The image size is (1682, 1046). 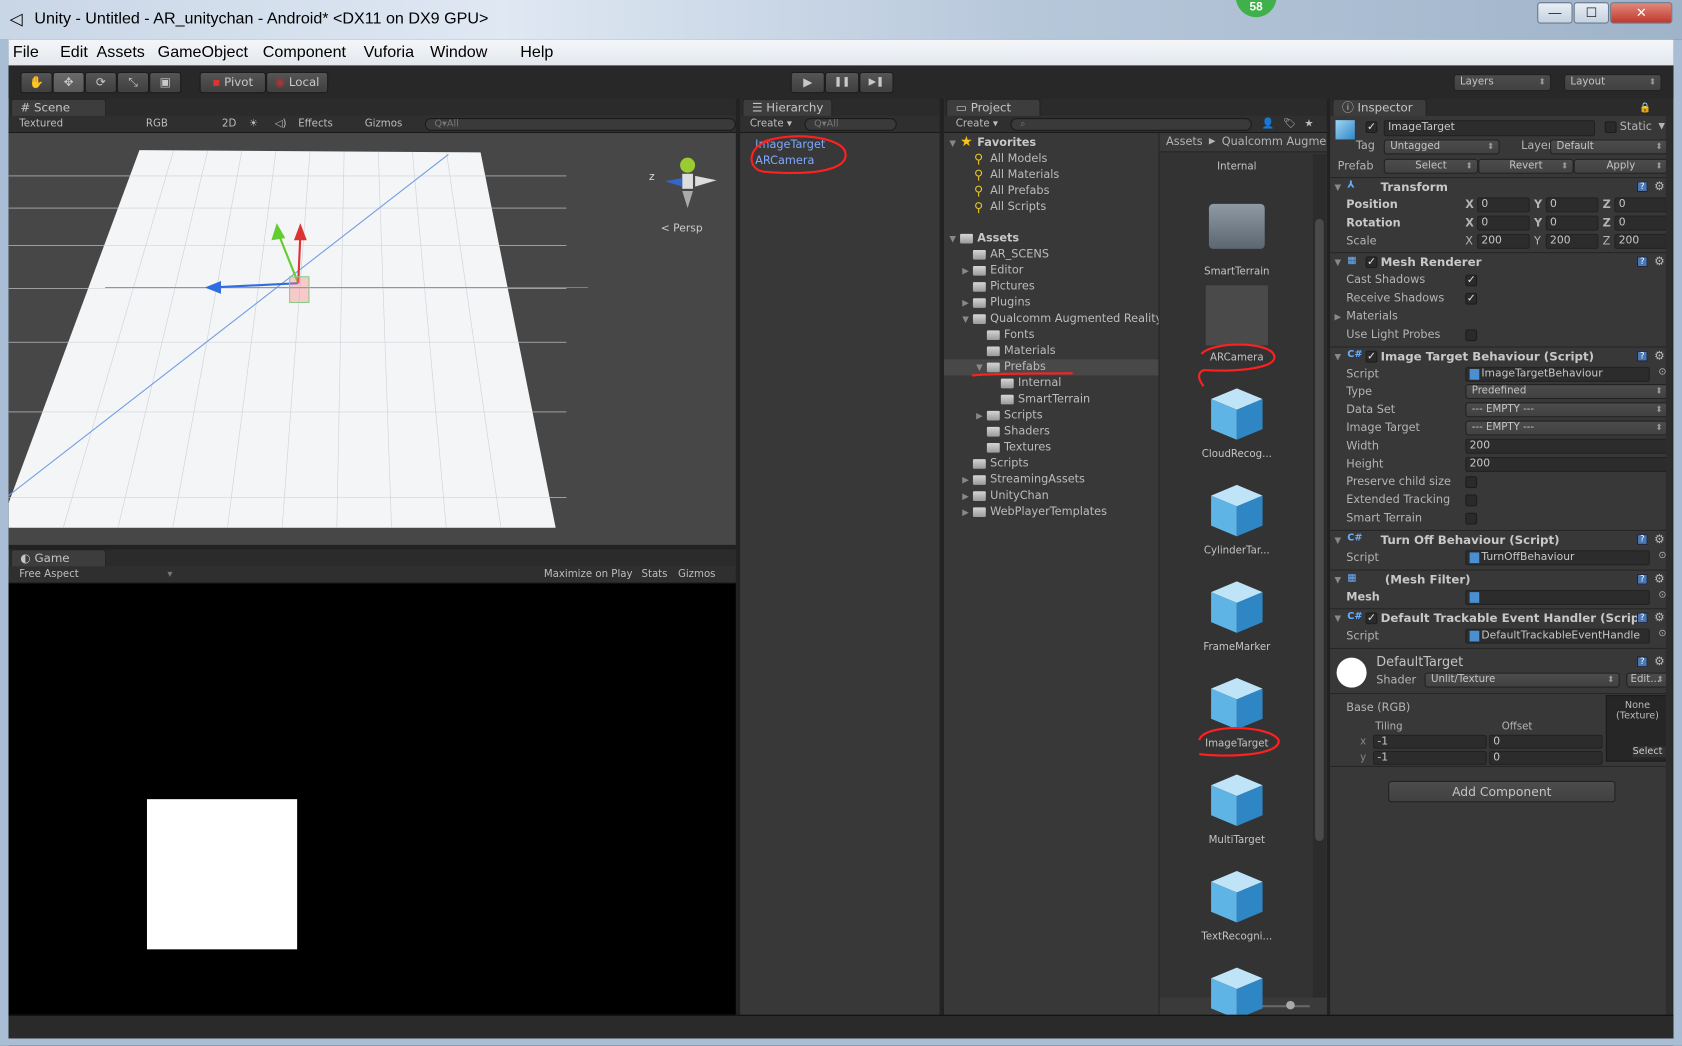 What do you see at coordinates (1022, 374) in the screenshot?
I see `annotation-prefabs-underline` at bounding box center [1022, 374].